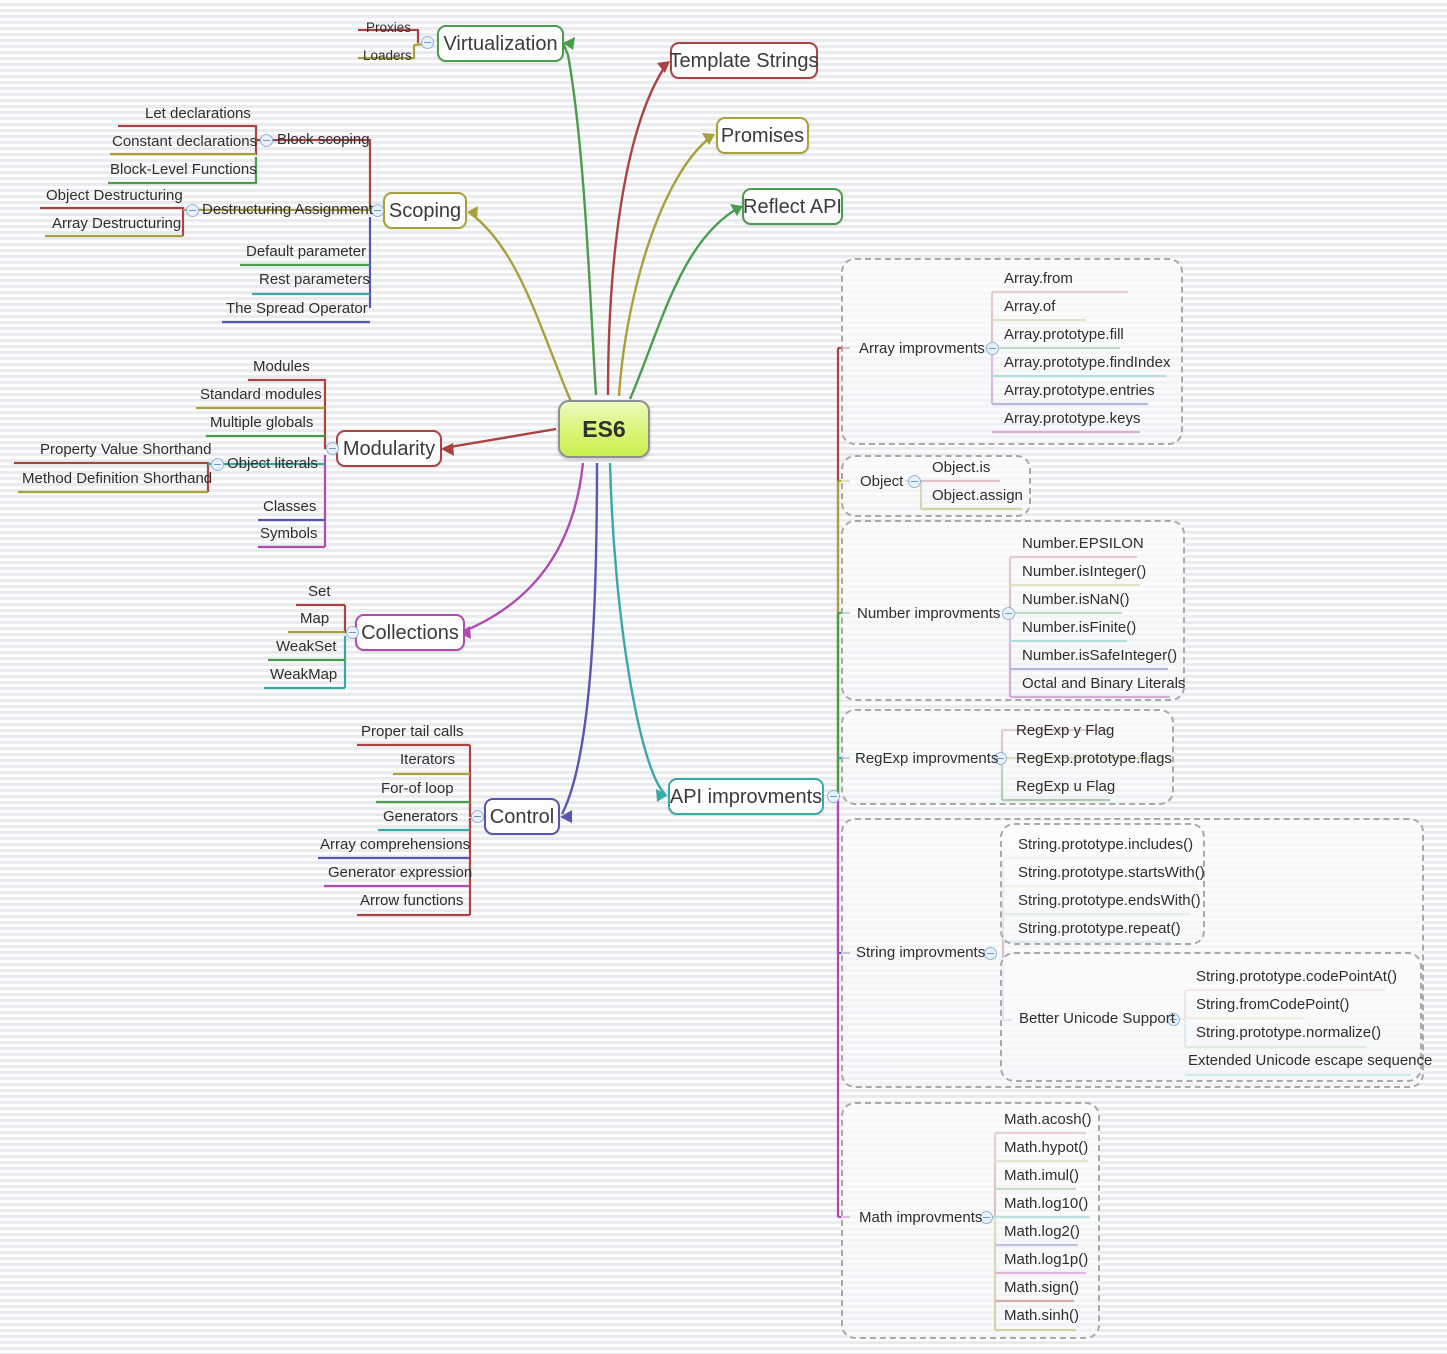 The image size is (1447, 1354). Describe the element at coordinates (1094, 758) in the screenshot. I see `leaf-regexp-prototype-flags: RegExp.prototype.flags` at that location.